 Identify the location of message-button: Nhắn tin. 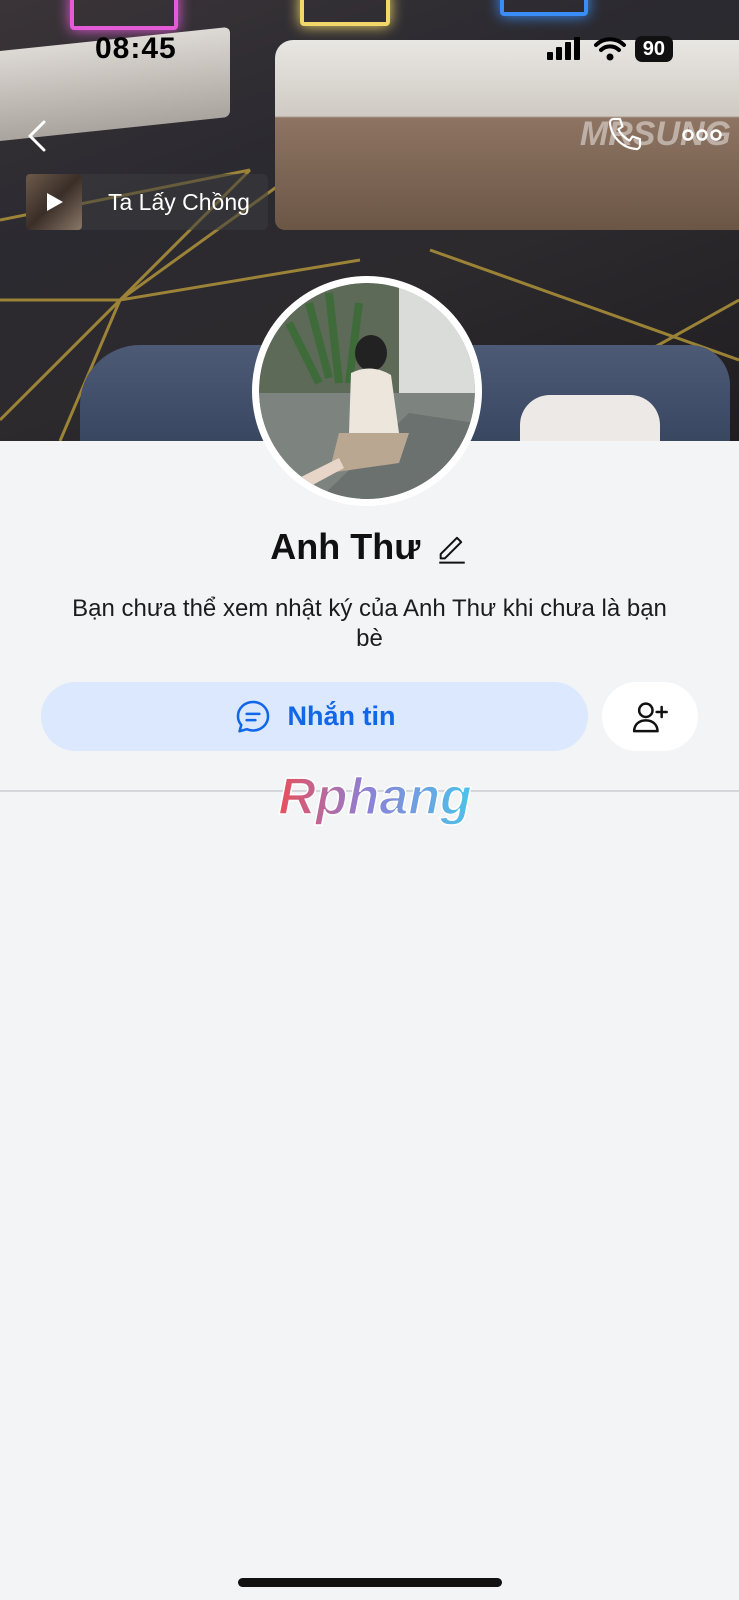
(314, 716).